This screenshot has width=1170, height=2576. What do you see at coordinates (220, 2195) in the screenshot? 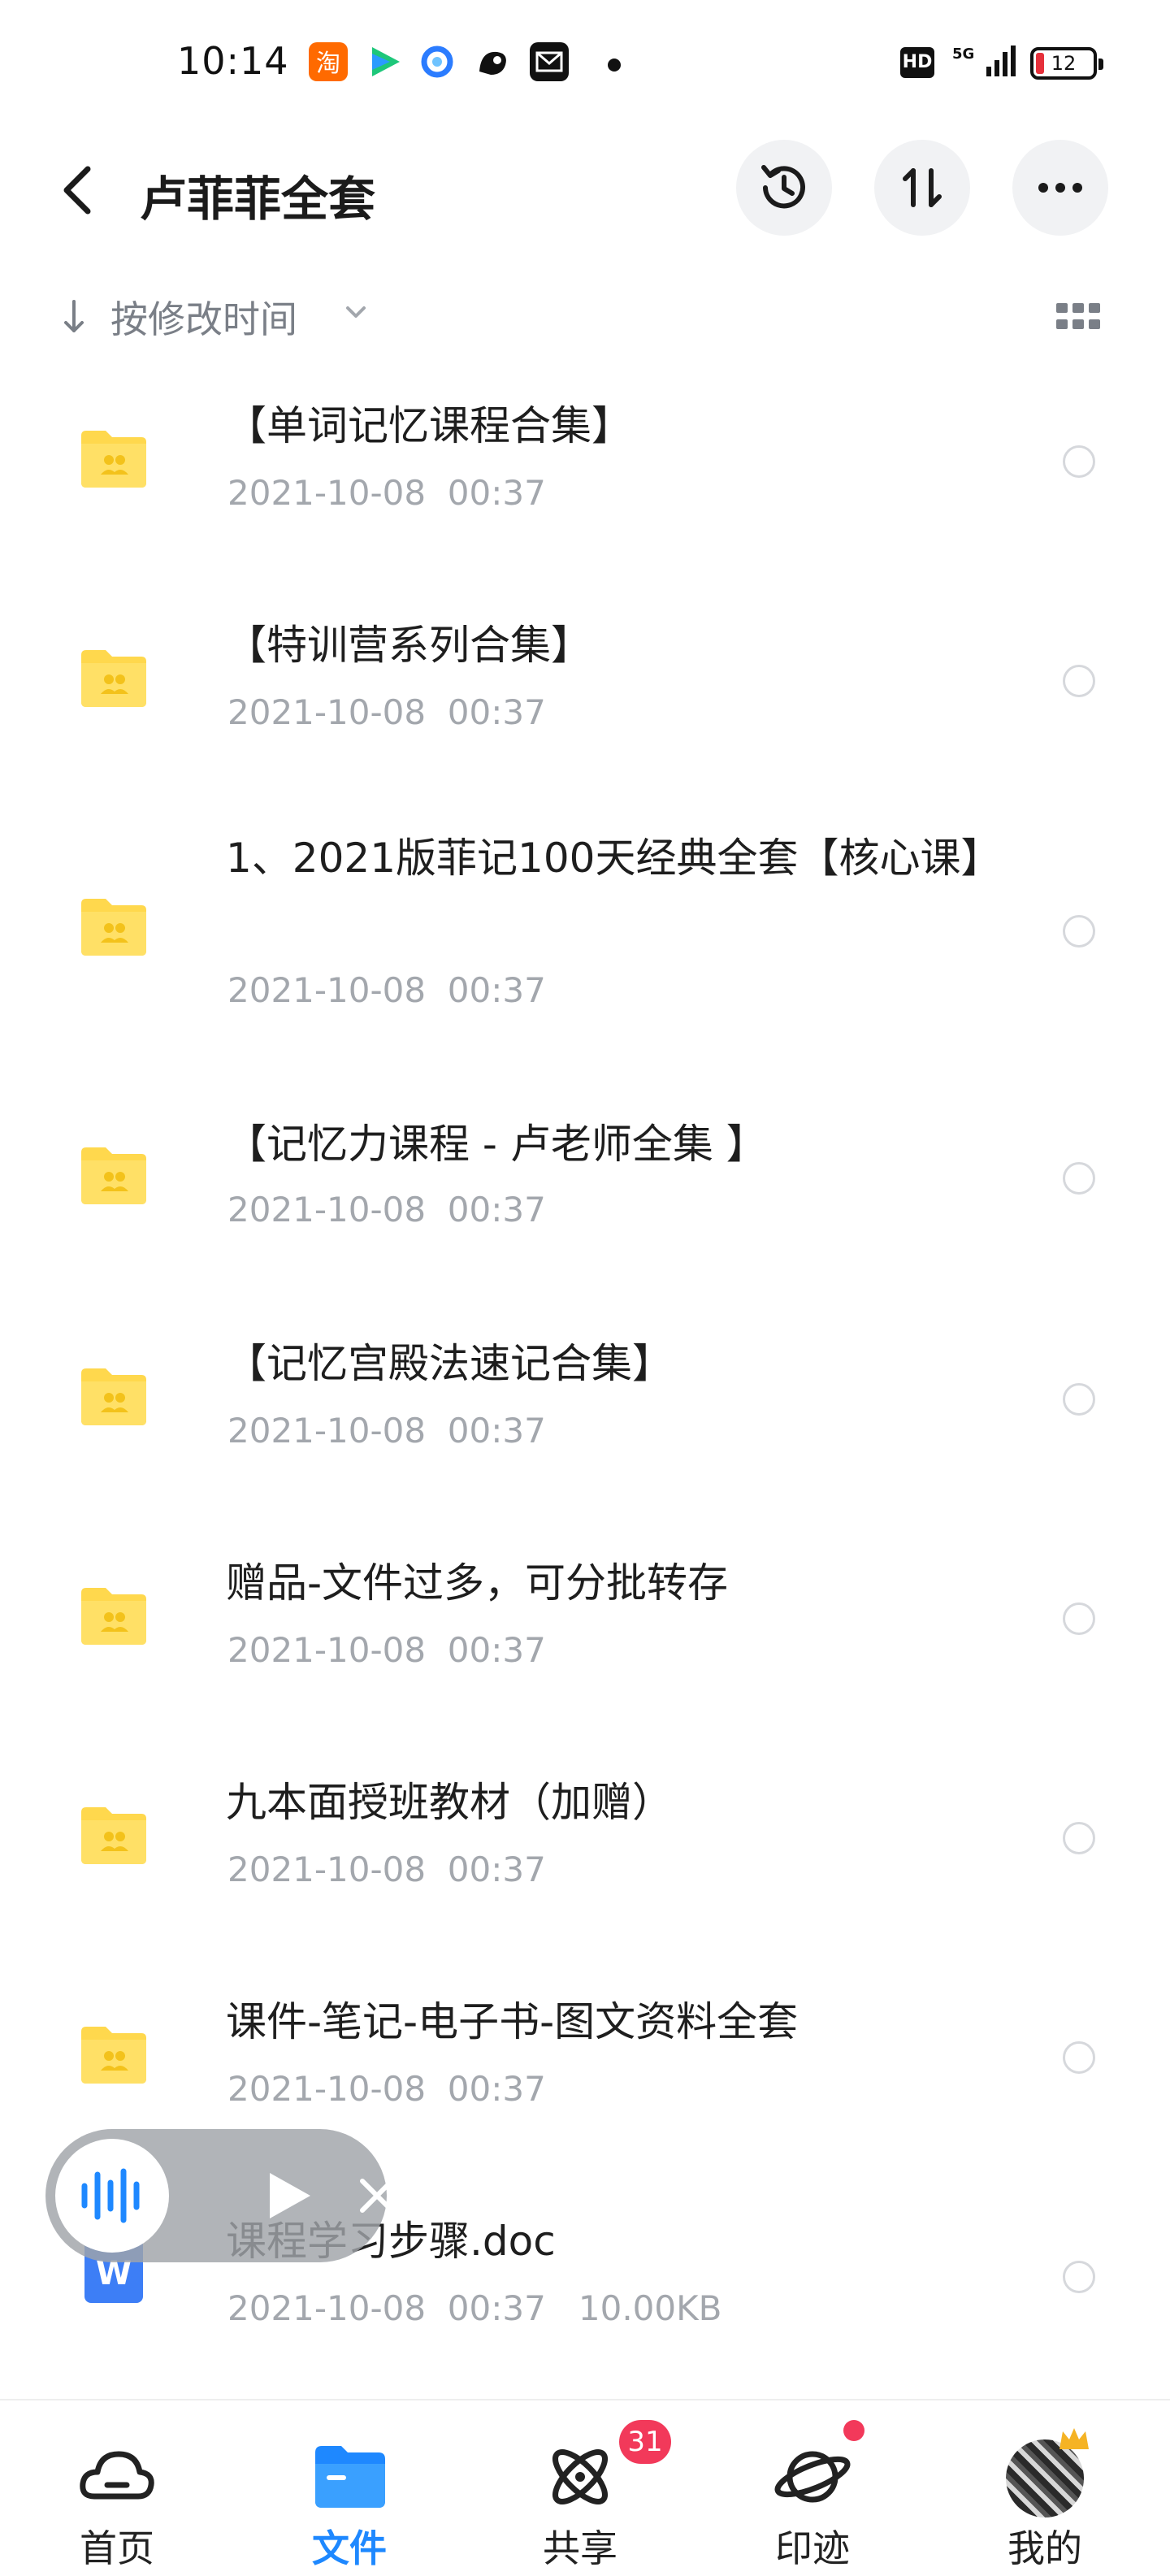
I see `floating-audio-player` at bounding box center [220, 2195].